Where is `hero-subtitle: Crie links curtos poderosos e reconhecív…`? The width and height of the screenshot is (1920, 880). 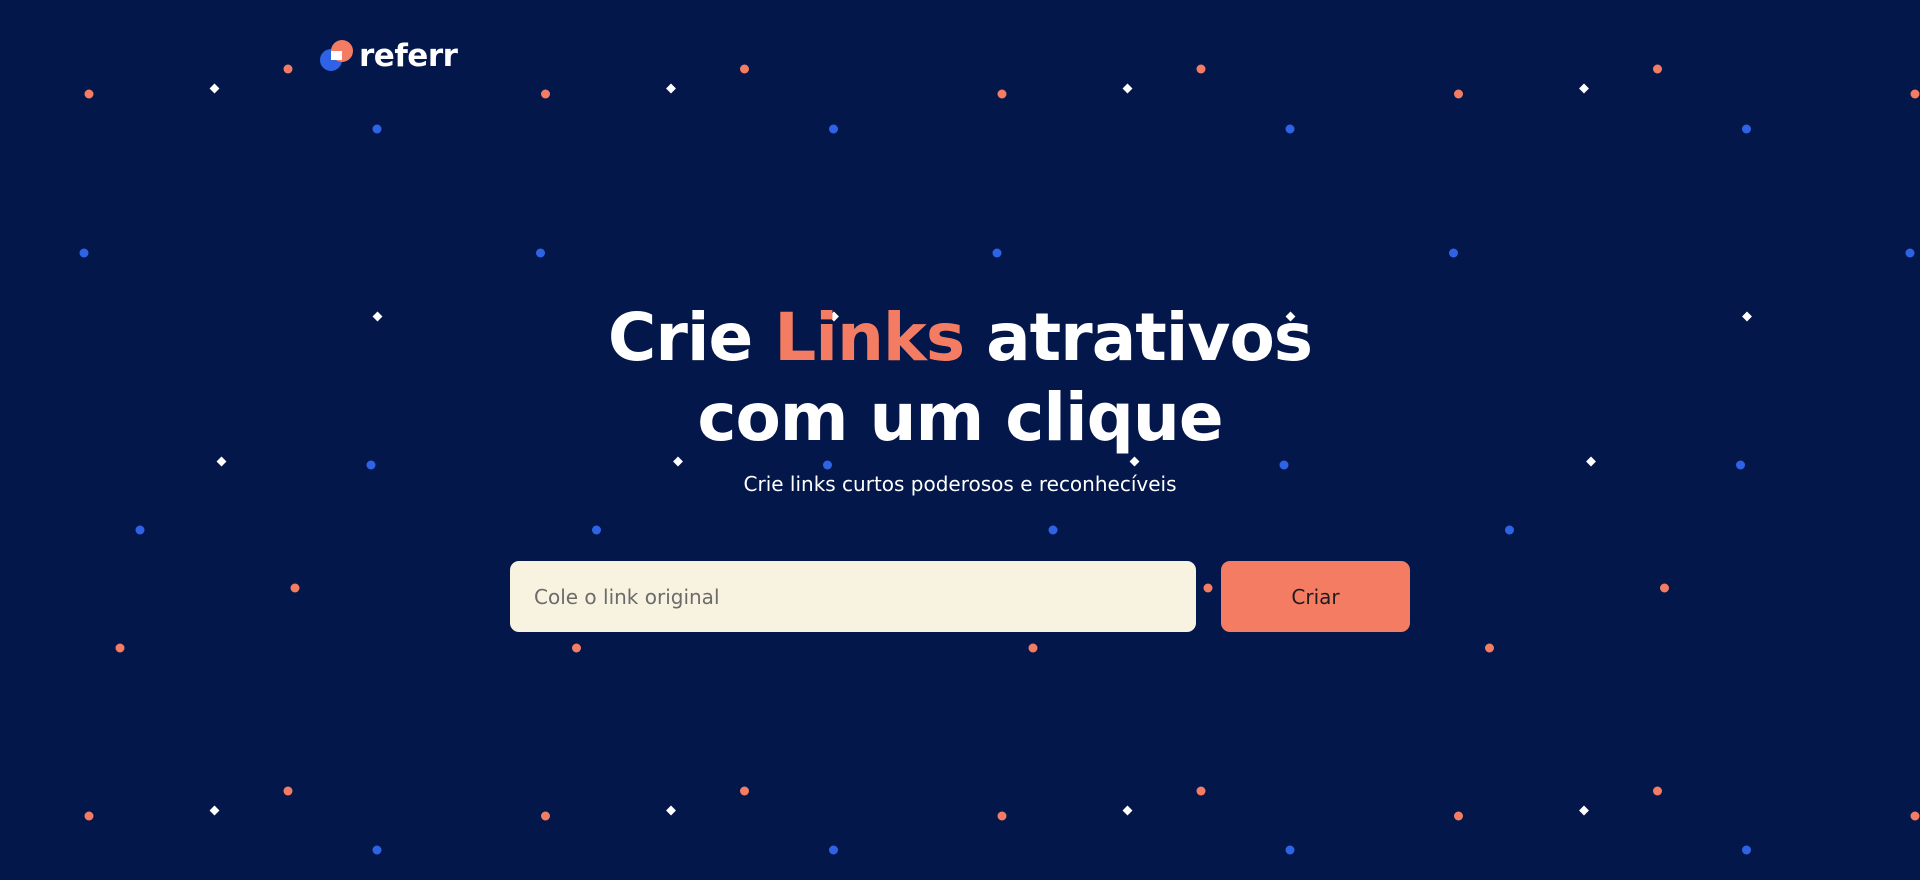 hero-subtitle: Crie links curtos poderosos e reconhecív… is located at coordinates (960, 484).